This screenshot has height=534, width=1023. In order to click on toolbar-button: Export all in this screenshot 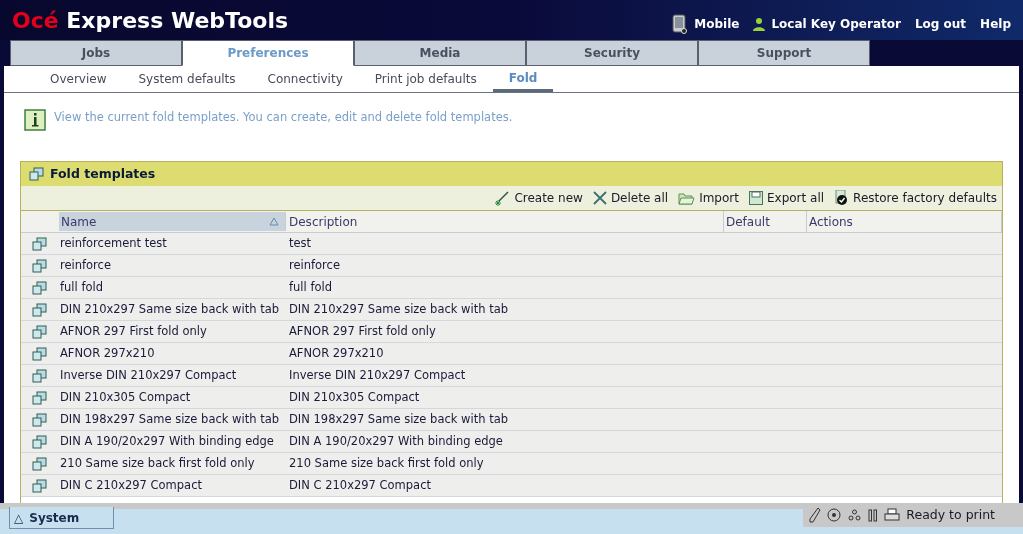, I will do `click(786, 198)`.